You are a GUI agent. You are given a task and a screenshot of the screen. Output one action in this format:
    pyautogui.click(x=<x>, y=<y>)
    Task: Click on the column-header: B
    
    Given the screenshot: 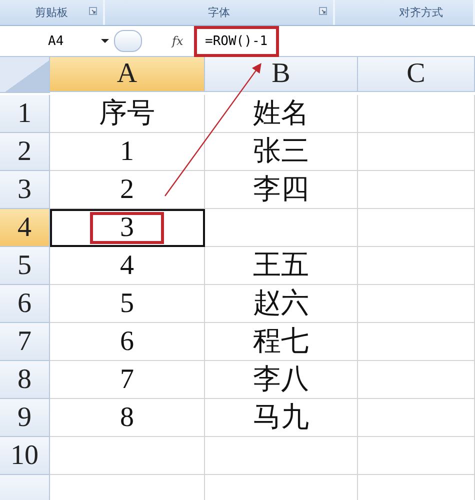 What is the action you would take?
    pyautogui.click(x=281, y=74)
    